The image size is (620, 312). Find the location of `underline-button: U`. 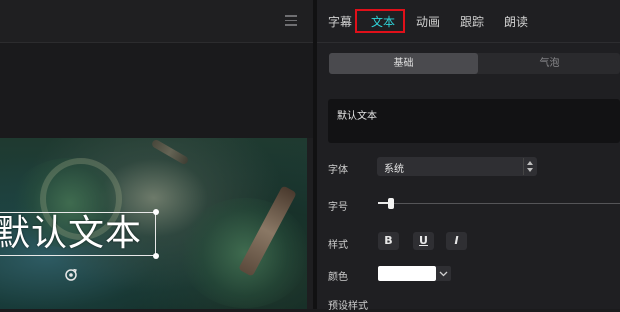

underline-button: U is located at coordinates (423, 241).